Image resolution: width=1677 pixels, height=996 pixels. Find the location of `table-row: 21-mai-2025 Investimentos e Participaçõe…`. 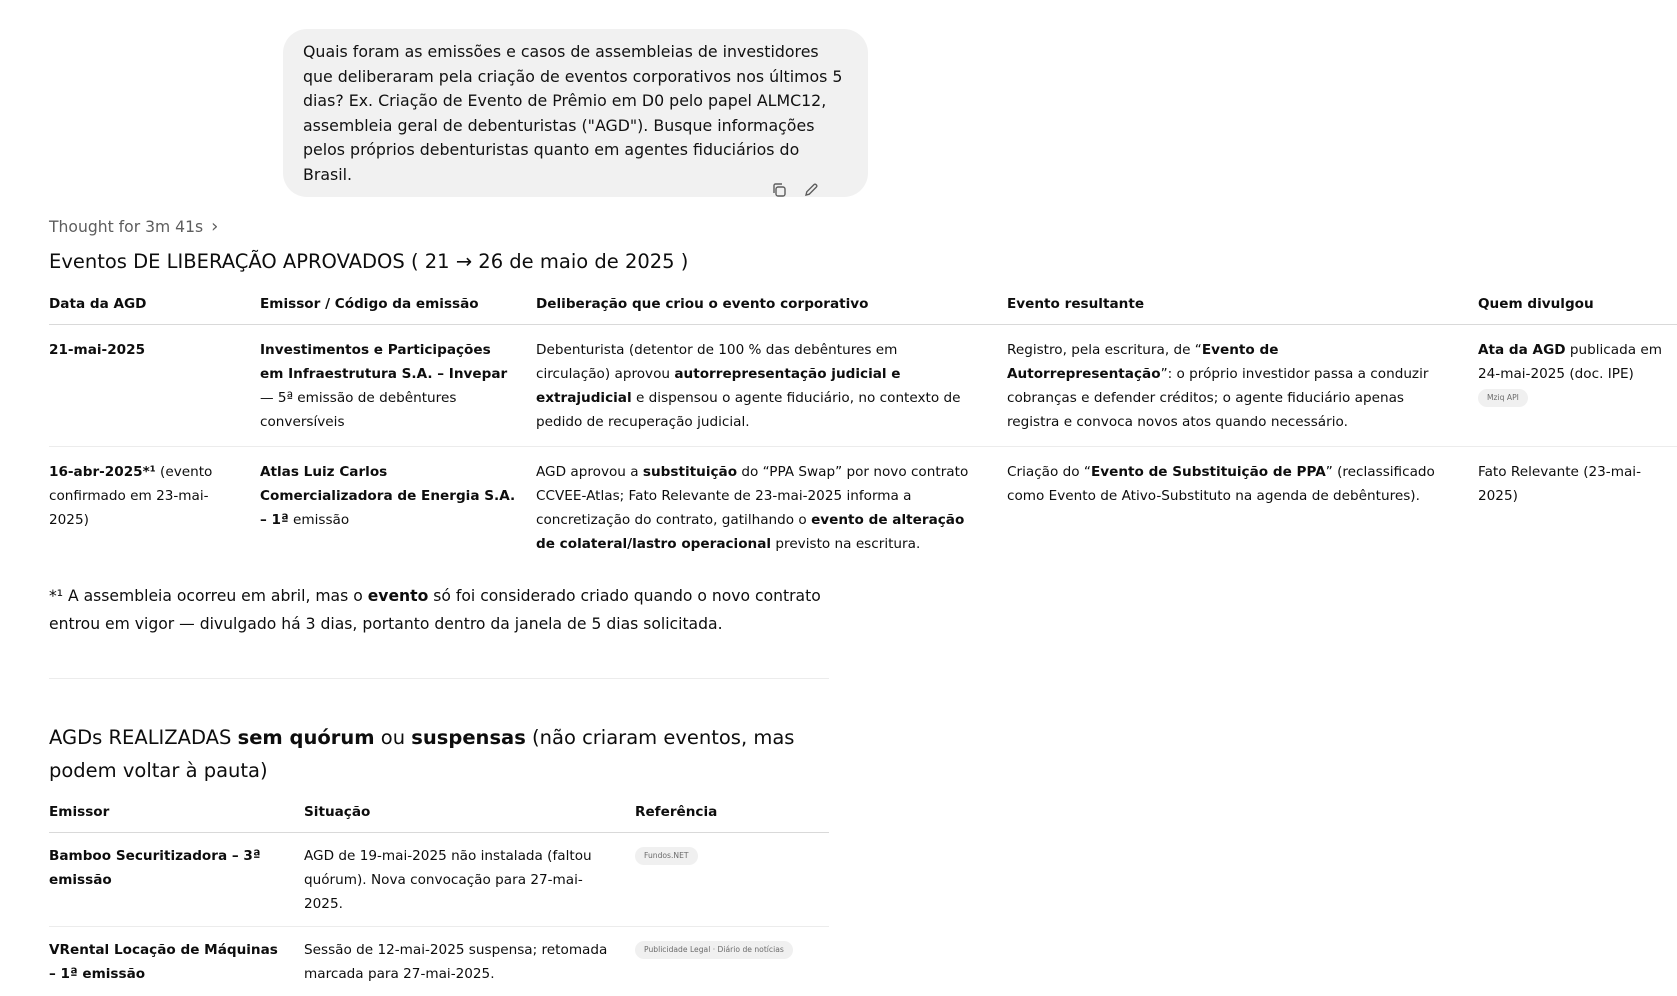

table-row: 21-mai-2025 Investimentos e Participaçõe… is located at coordinates (863, 386).